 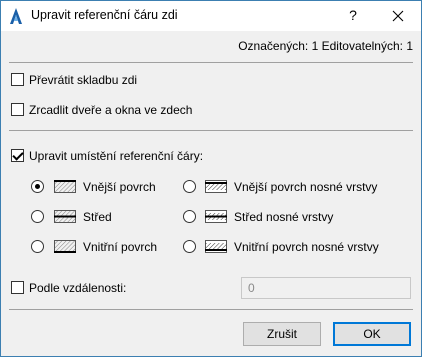 I want to click on mirror-openings-checkbox, so click(x=17, y=109).